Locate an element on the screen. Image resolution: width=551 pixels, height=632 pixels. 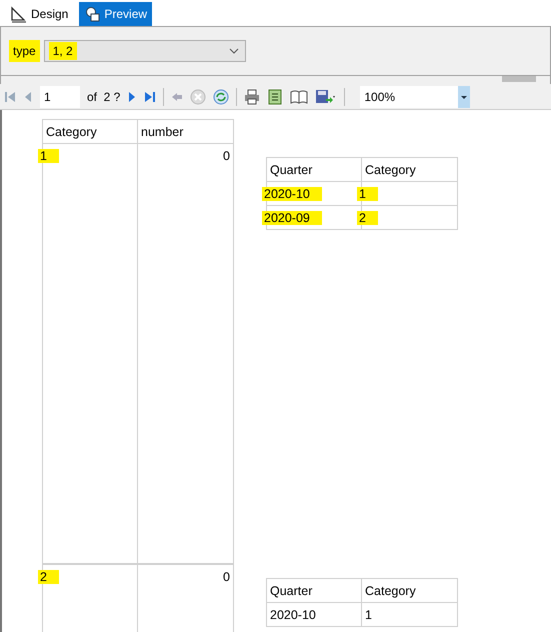
tab: Design is located at coordinates (40, 14).